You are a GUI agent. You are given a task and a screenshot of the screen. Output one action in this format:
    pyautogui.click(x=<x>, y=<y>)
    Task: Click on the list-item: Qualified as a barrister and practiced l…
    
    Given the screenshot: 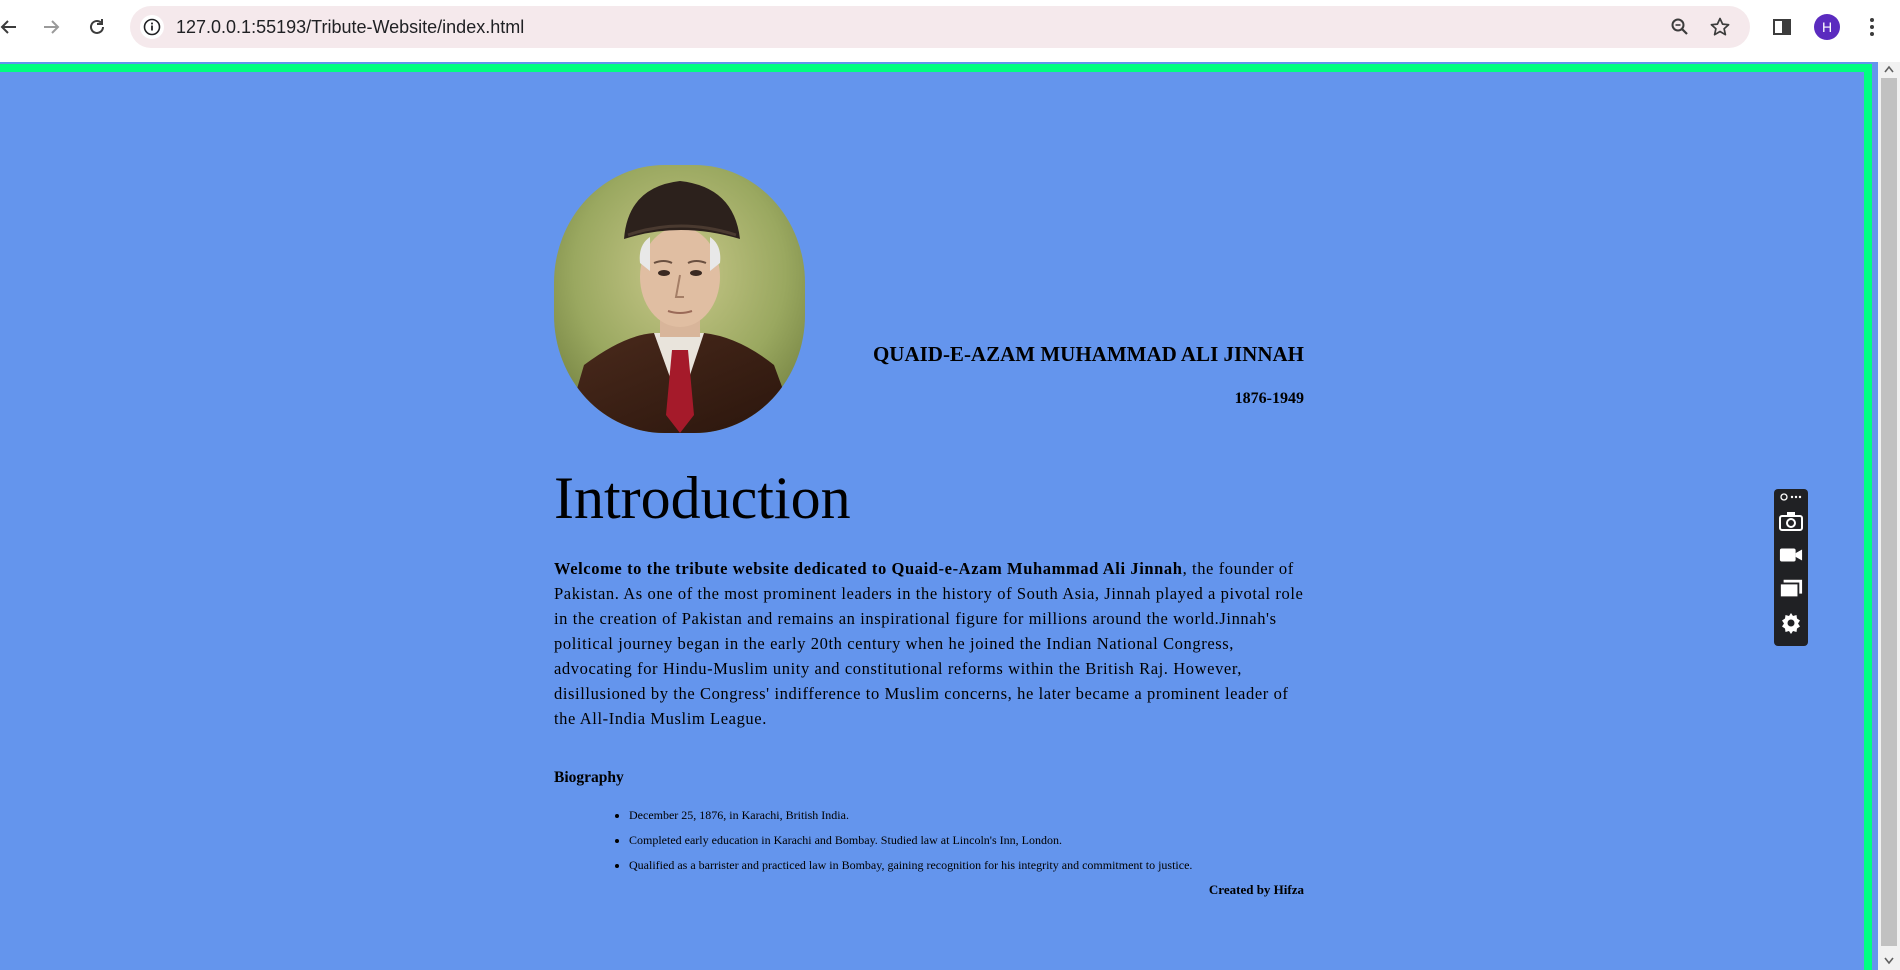 What is the action you would take?
    pyautogui.click(x=910, y=868)
    